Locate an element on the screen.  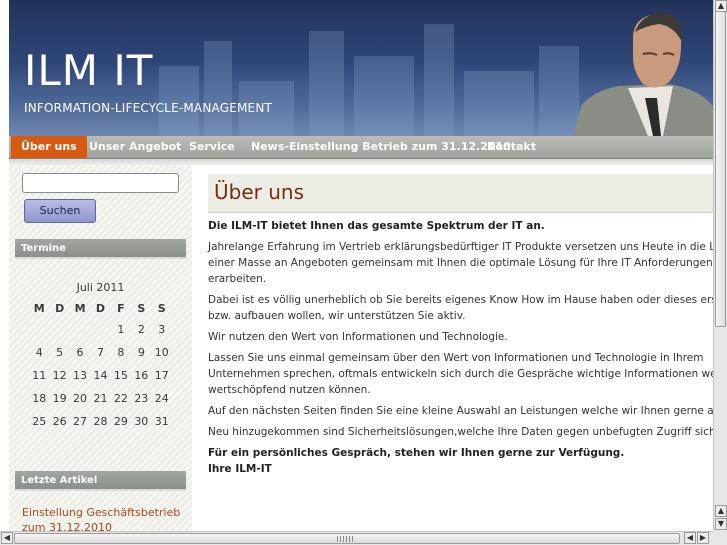
calendar-day: 16 is located at coordinates (141, 375).